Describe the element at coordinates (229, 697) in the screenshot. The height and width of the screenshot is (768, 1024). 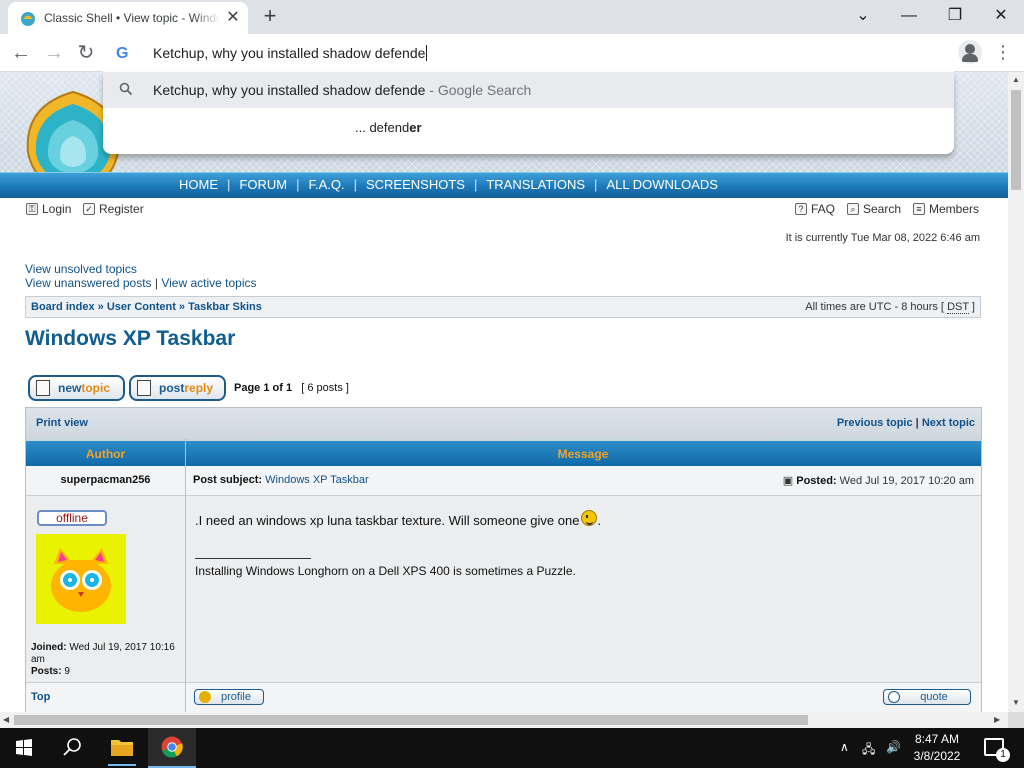
I see `profile-button: profile` at that location.